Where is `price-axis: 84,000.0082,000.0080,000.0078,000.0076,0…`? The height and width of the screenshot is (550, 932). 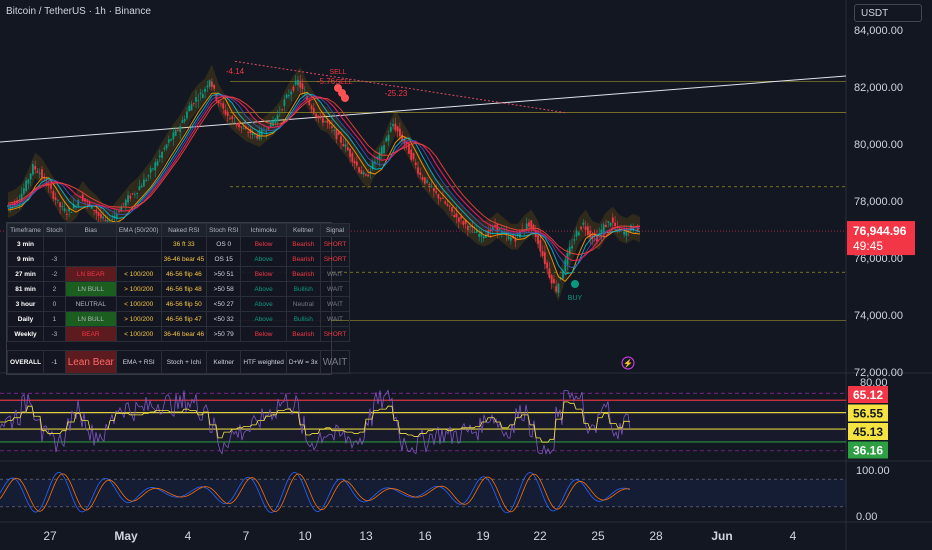
price-axis: 84,000.0082,000.0080,000.0078,000.0076,0… is located at coordinates (881, 202).